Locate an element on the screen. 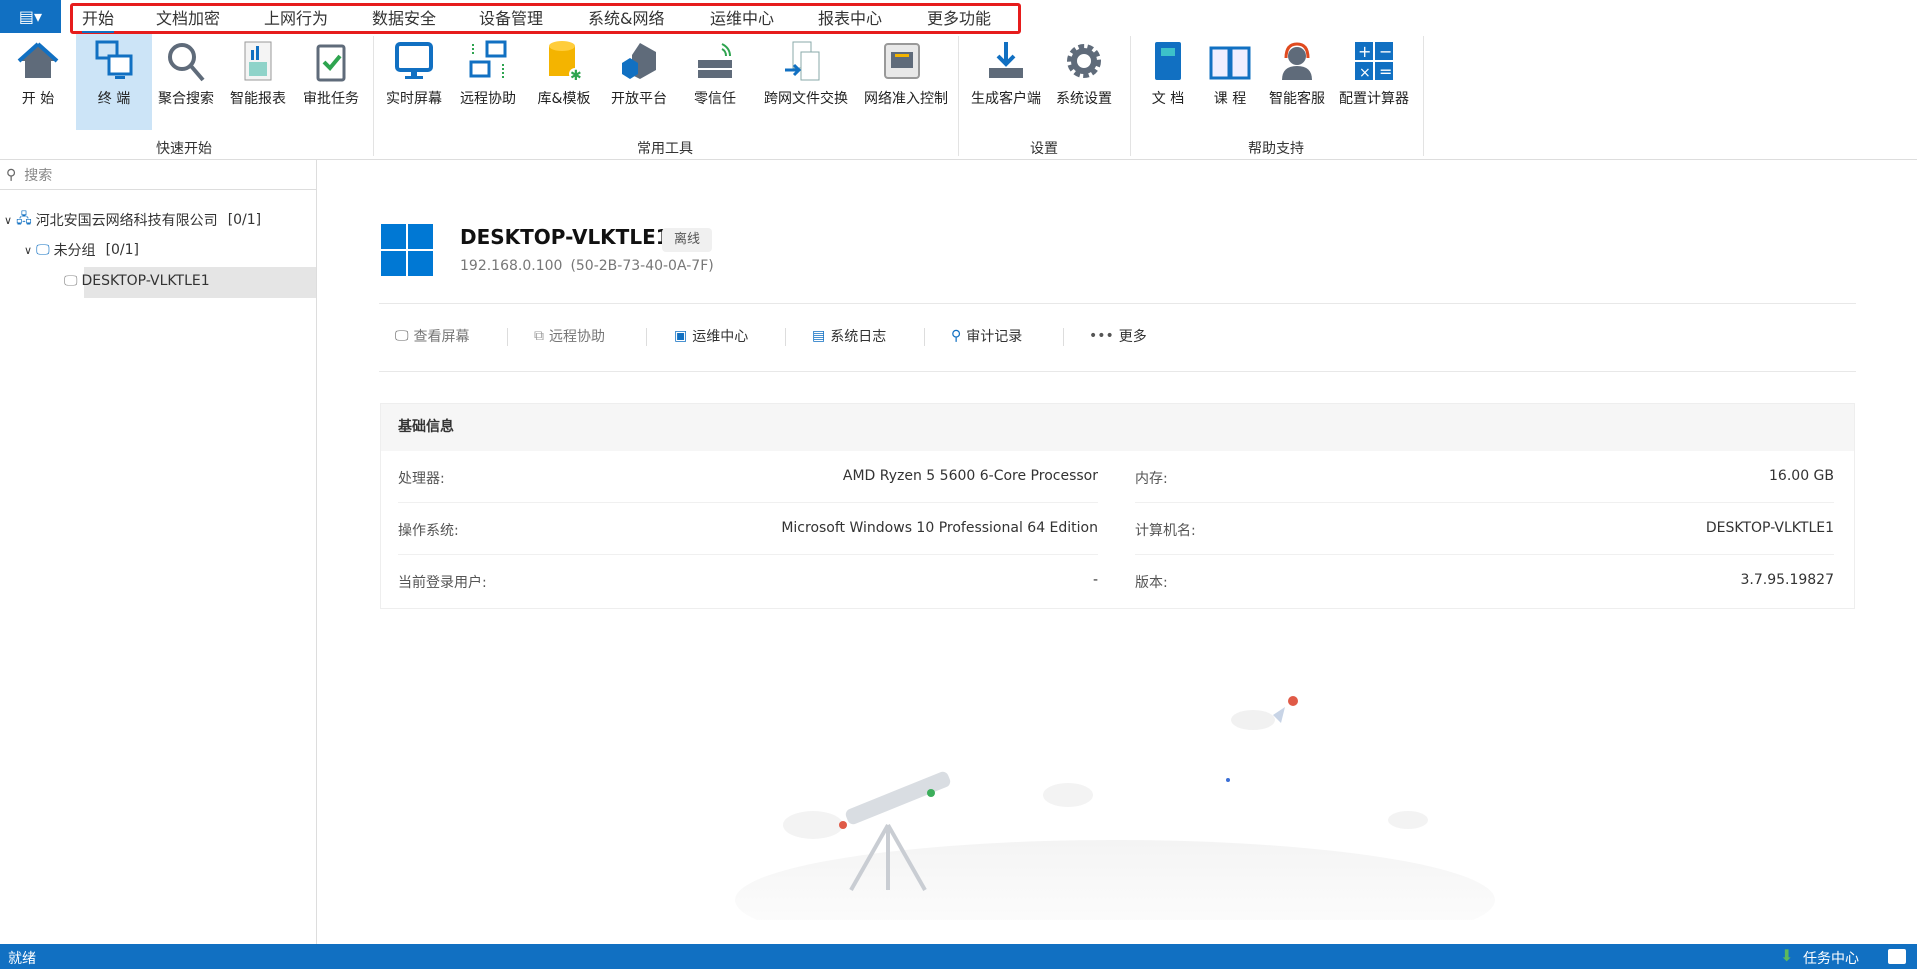  download-arrow-icon: ⬇ is located at coordinates (1787, 955).